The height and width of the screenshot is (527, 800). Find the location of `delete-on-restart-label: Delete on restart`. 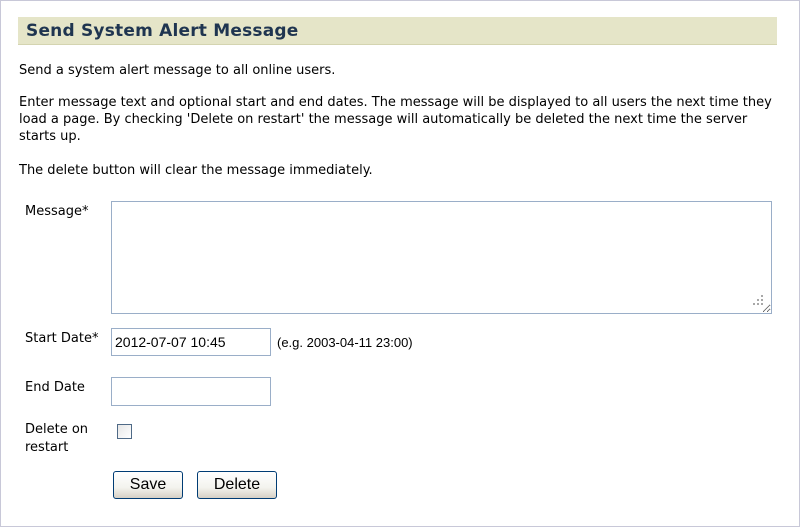

delete-on-restart-label: Delete on restart is located at coordinates (57, 438).